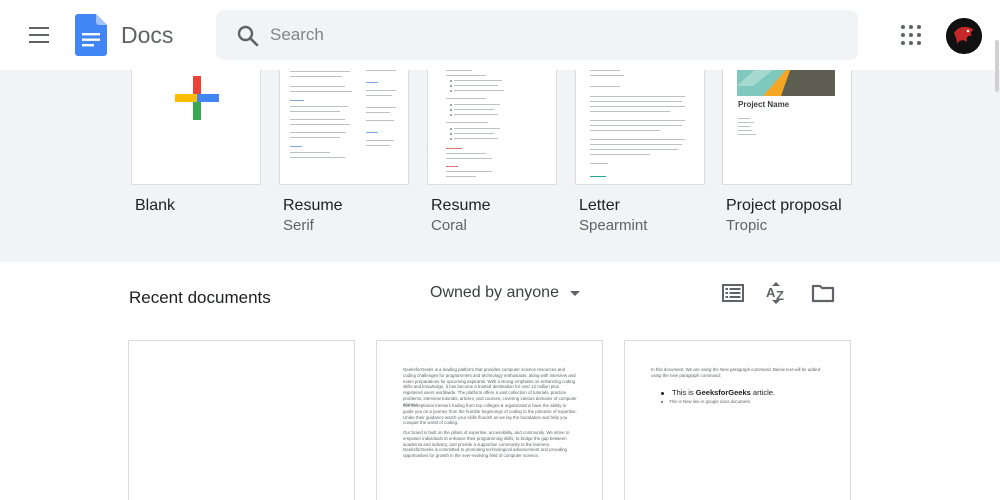  I want to click on template-name: Project proposal, so click(784, 205).